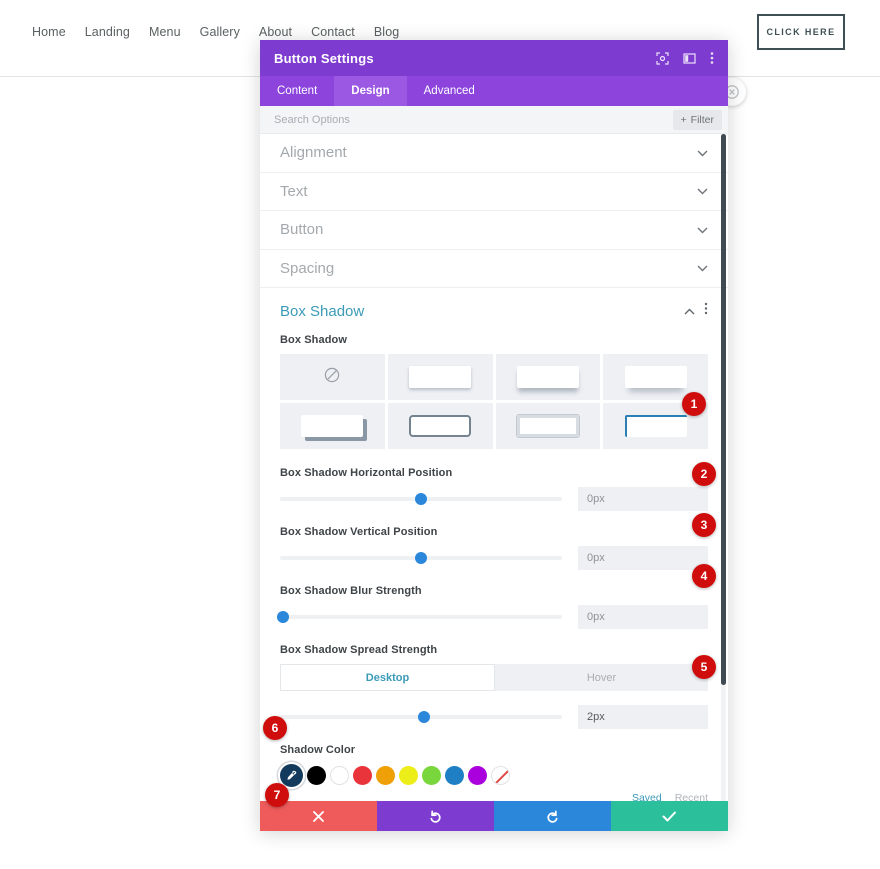 This screenshot has height=869, width=880. Describe the element at coordinates (494, 401) in the screenshot. I see `box-shadow-preset-grid` at that location.